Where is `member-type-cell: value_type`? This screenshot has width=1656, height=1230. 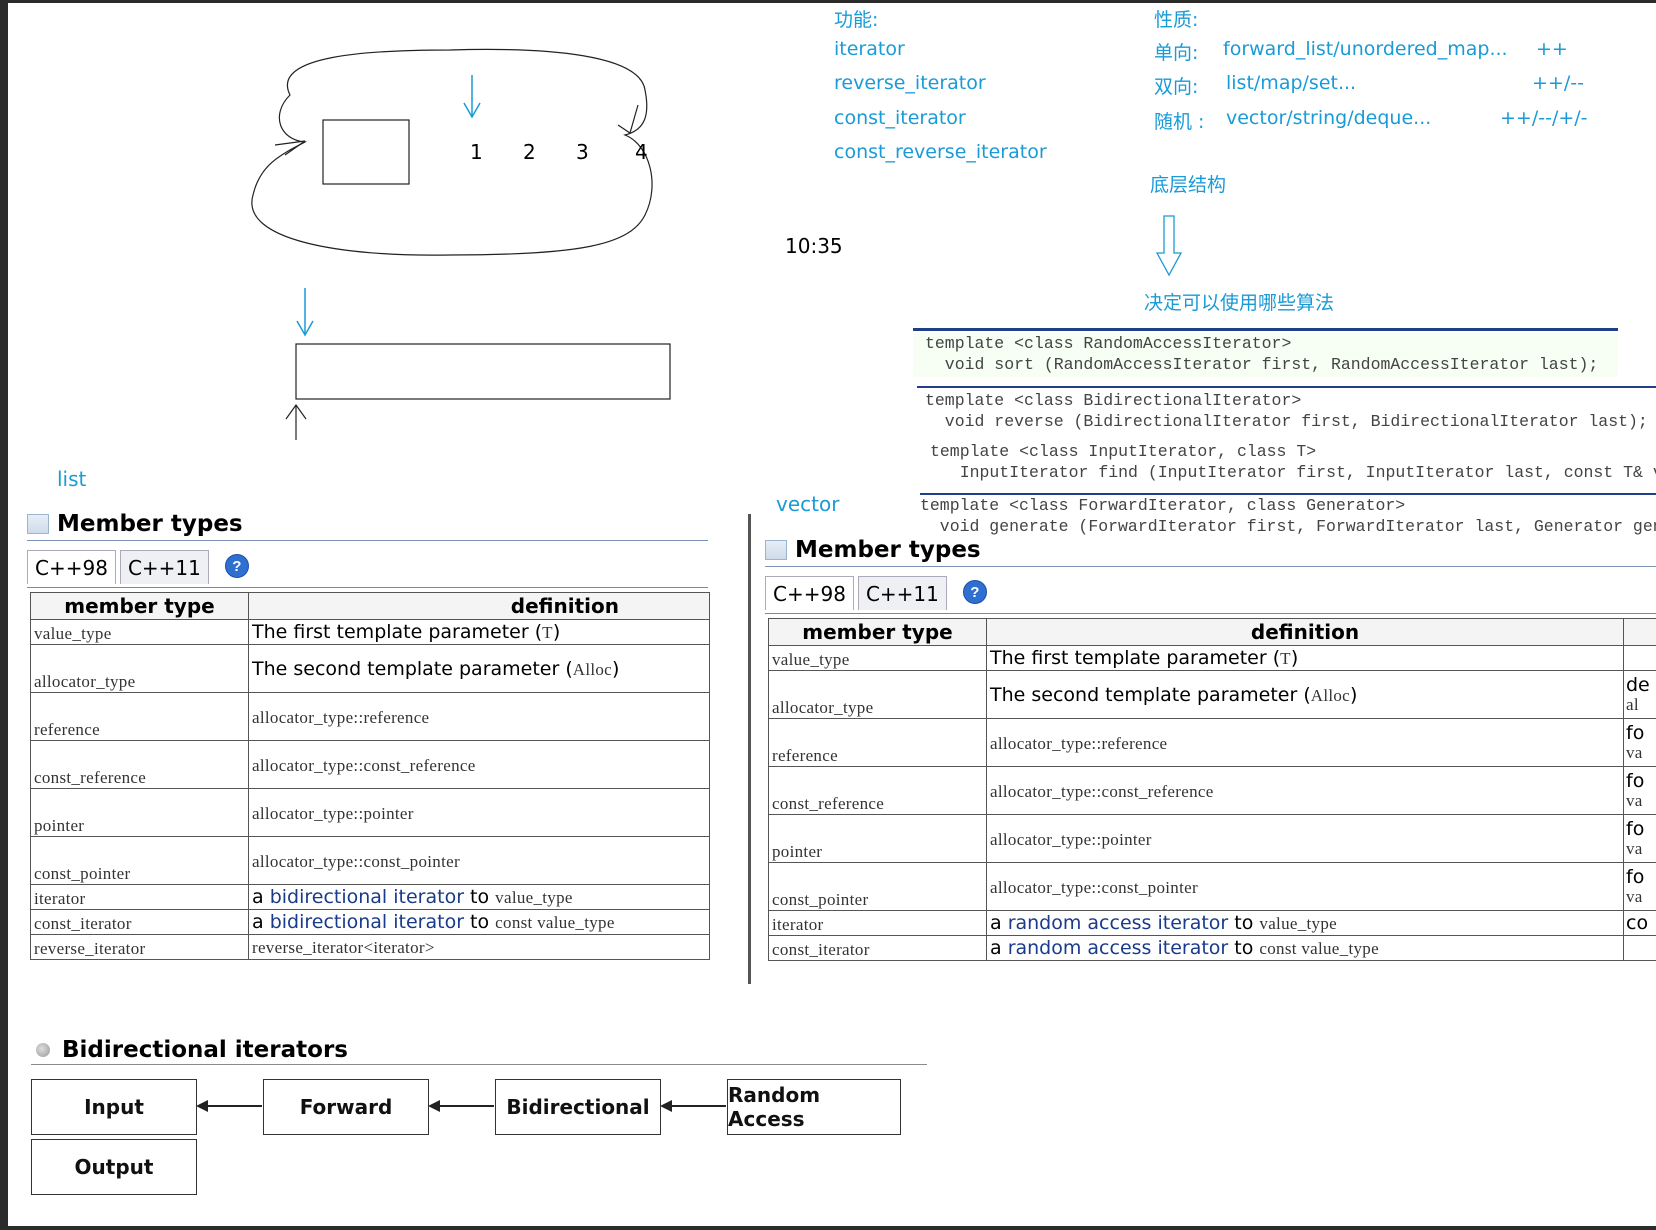
member-type-cell: value_type is located at coordinates (877, 658).